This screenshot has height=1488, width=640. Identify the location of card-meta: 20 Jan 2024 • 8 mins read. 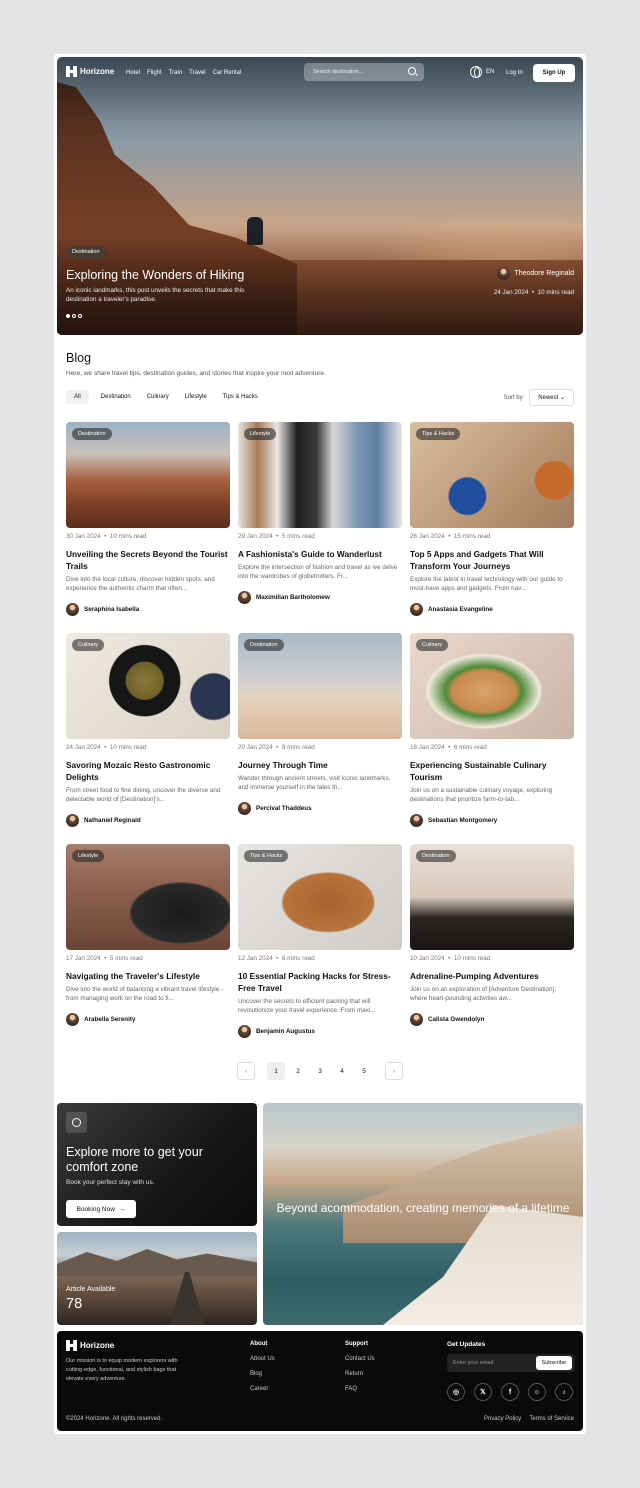
(276, 747).